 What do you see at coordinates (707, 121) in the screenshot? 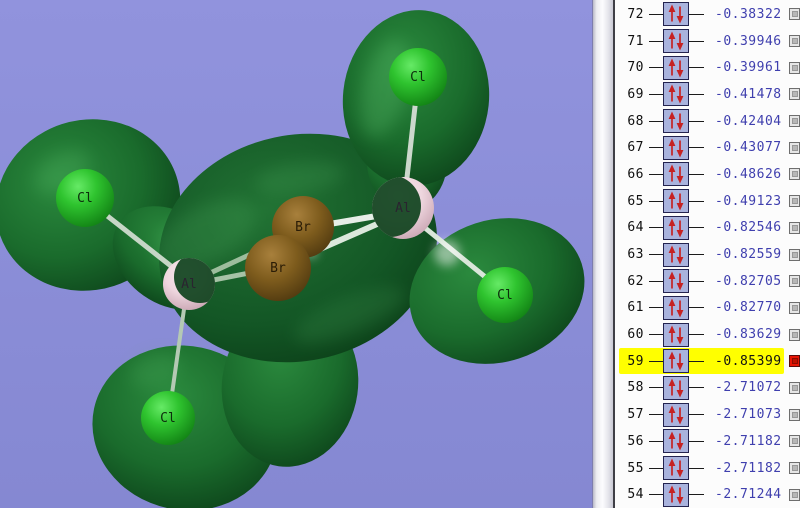
I see `orbital-row-68: 68 -0.42404` at bounding box center [707, 121].